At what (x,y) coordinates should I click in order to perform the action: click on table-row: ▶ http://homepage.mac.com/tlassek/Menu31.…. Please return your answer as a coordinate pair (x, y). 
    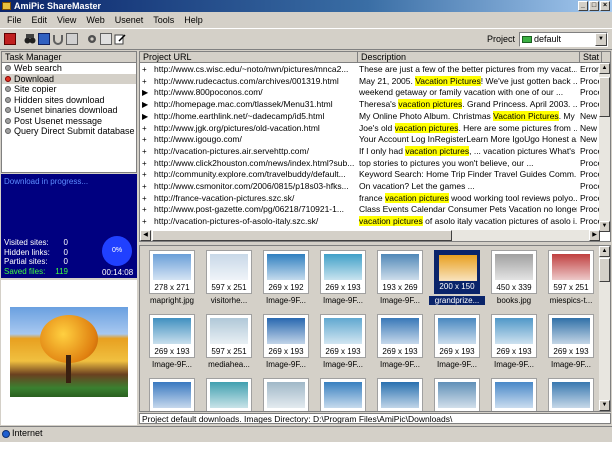
    Looking at the image, I should click on (371, 105).